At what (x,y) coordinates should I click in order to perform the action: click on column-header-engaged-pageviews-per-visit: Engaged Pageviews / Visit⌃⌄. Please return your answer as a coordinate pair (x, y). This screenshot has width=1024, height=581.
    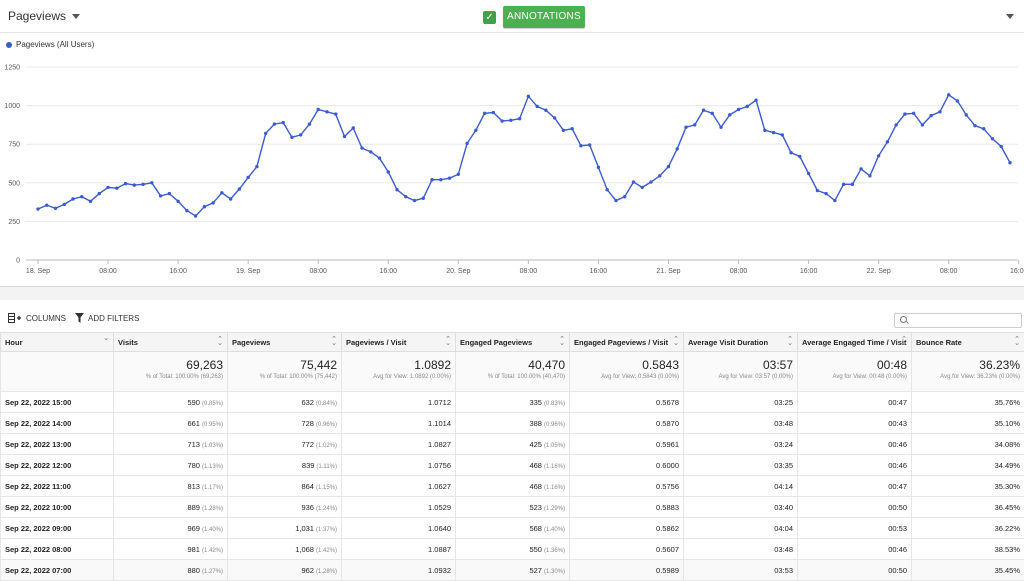
    Looking at the image, I should click on (627, 342).